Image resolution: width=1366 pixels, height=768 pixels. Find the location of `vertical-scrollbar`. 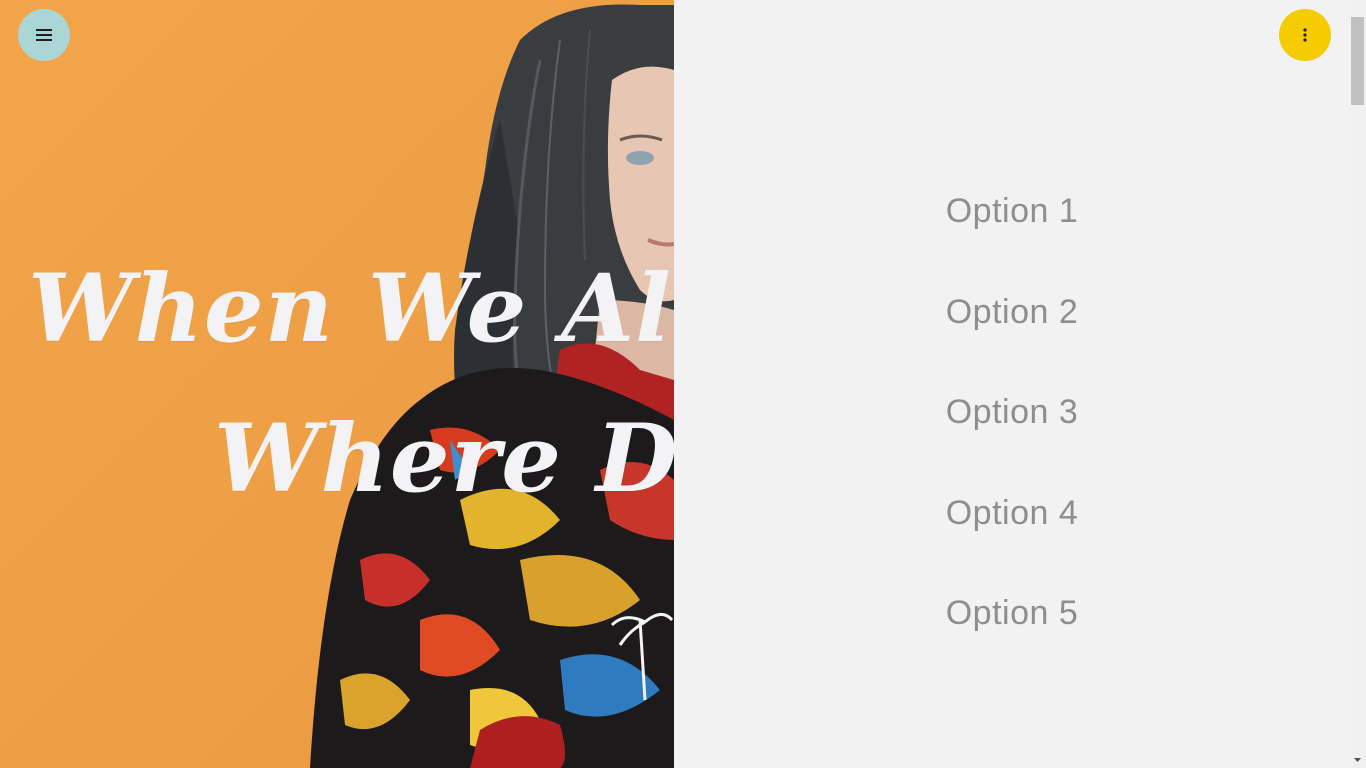

vertical-scrollbar is located at coordinates (1357, 384).